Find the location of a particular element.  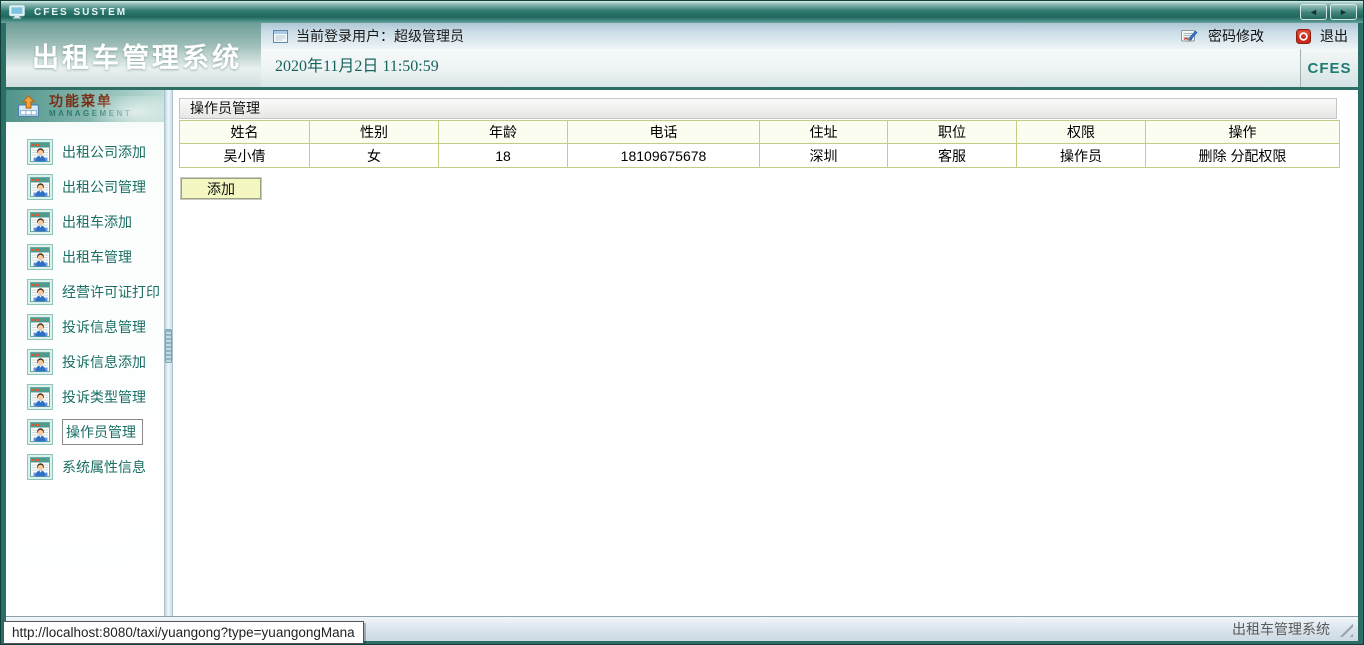

sidebar-item-company-add: 出租公司添加 is located at coordinates (85, 151).